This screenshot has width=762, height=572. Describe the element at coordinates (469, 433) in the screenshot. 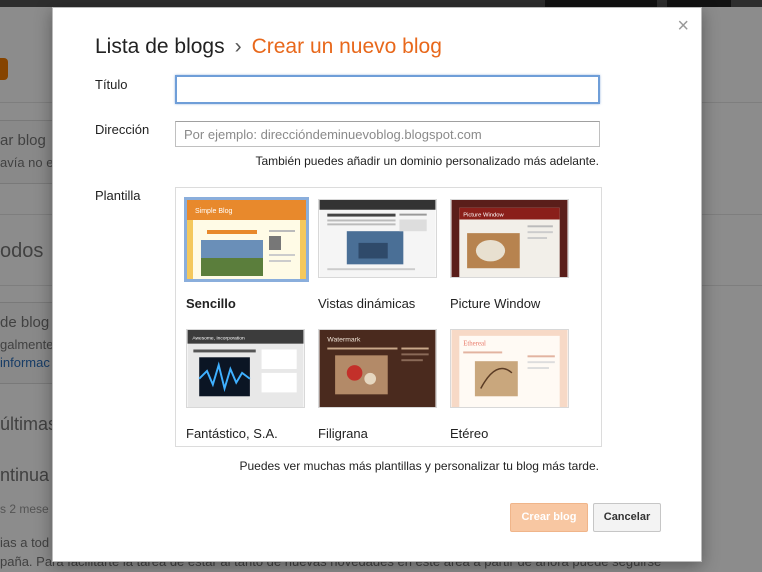

I see `template-name: Etéreo` at that location.